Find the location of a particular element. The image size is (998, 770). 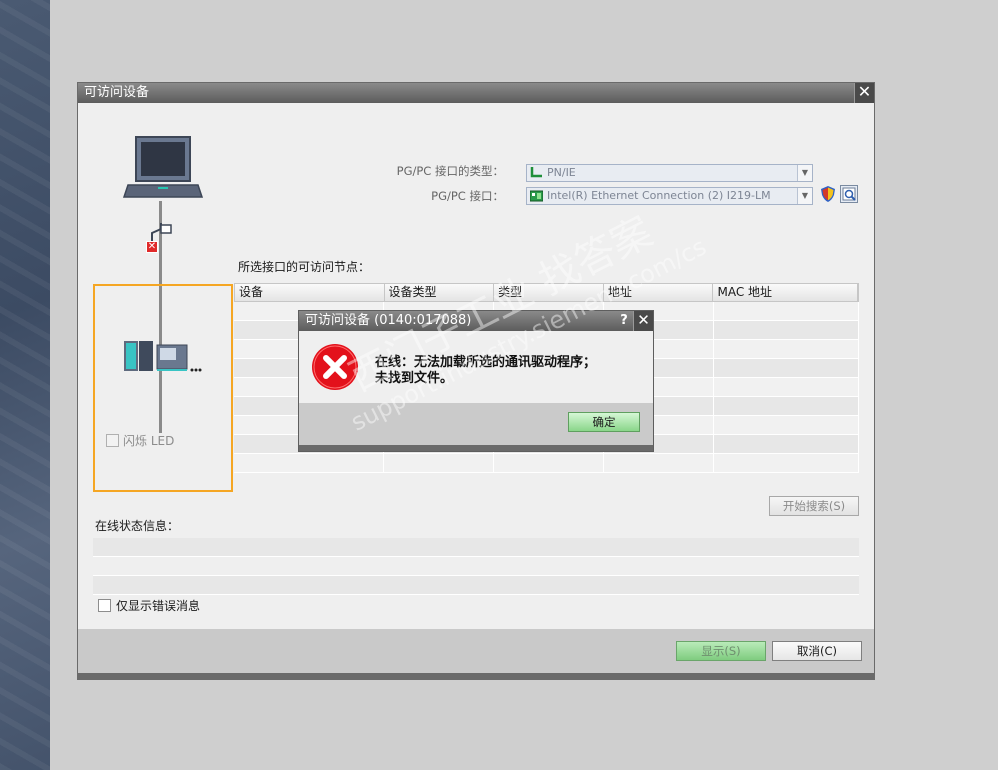

pgpc-interface-value: Intel(R) Ethernet Connection (2) I219-LM is located at coordinates (659, 195).